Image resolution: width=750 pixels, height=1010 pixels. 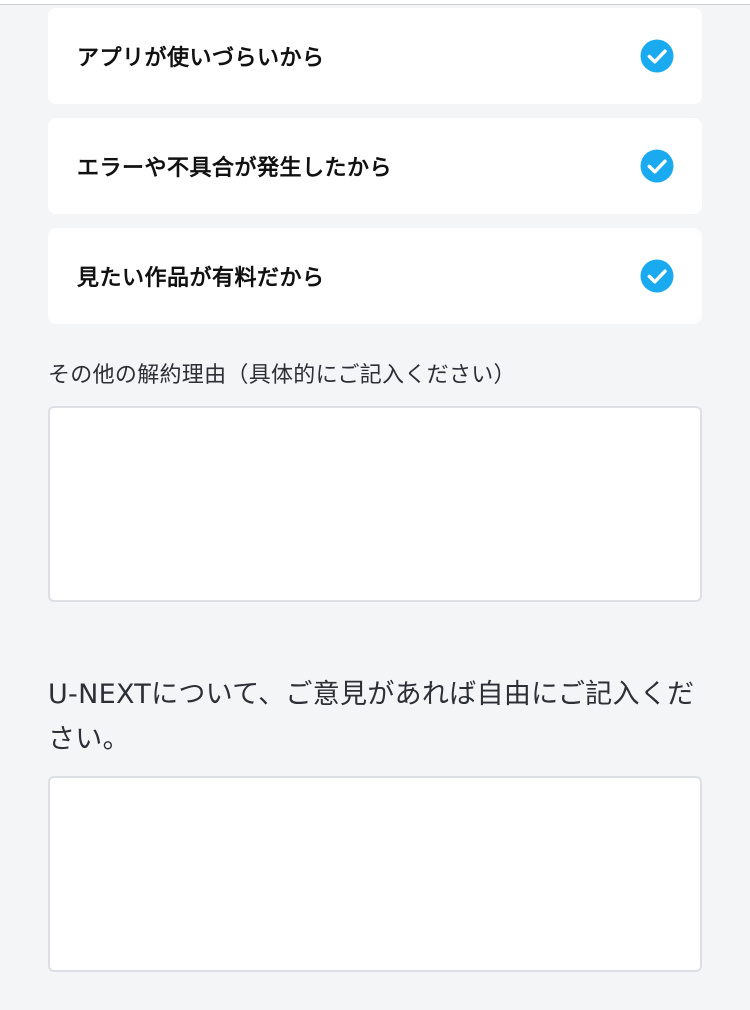 What do you see at coordinates (375, 276) in the screenshot?
I see `reason-option-paid-content: 見たい作品が有料だから` at bounding box center [375, 276].